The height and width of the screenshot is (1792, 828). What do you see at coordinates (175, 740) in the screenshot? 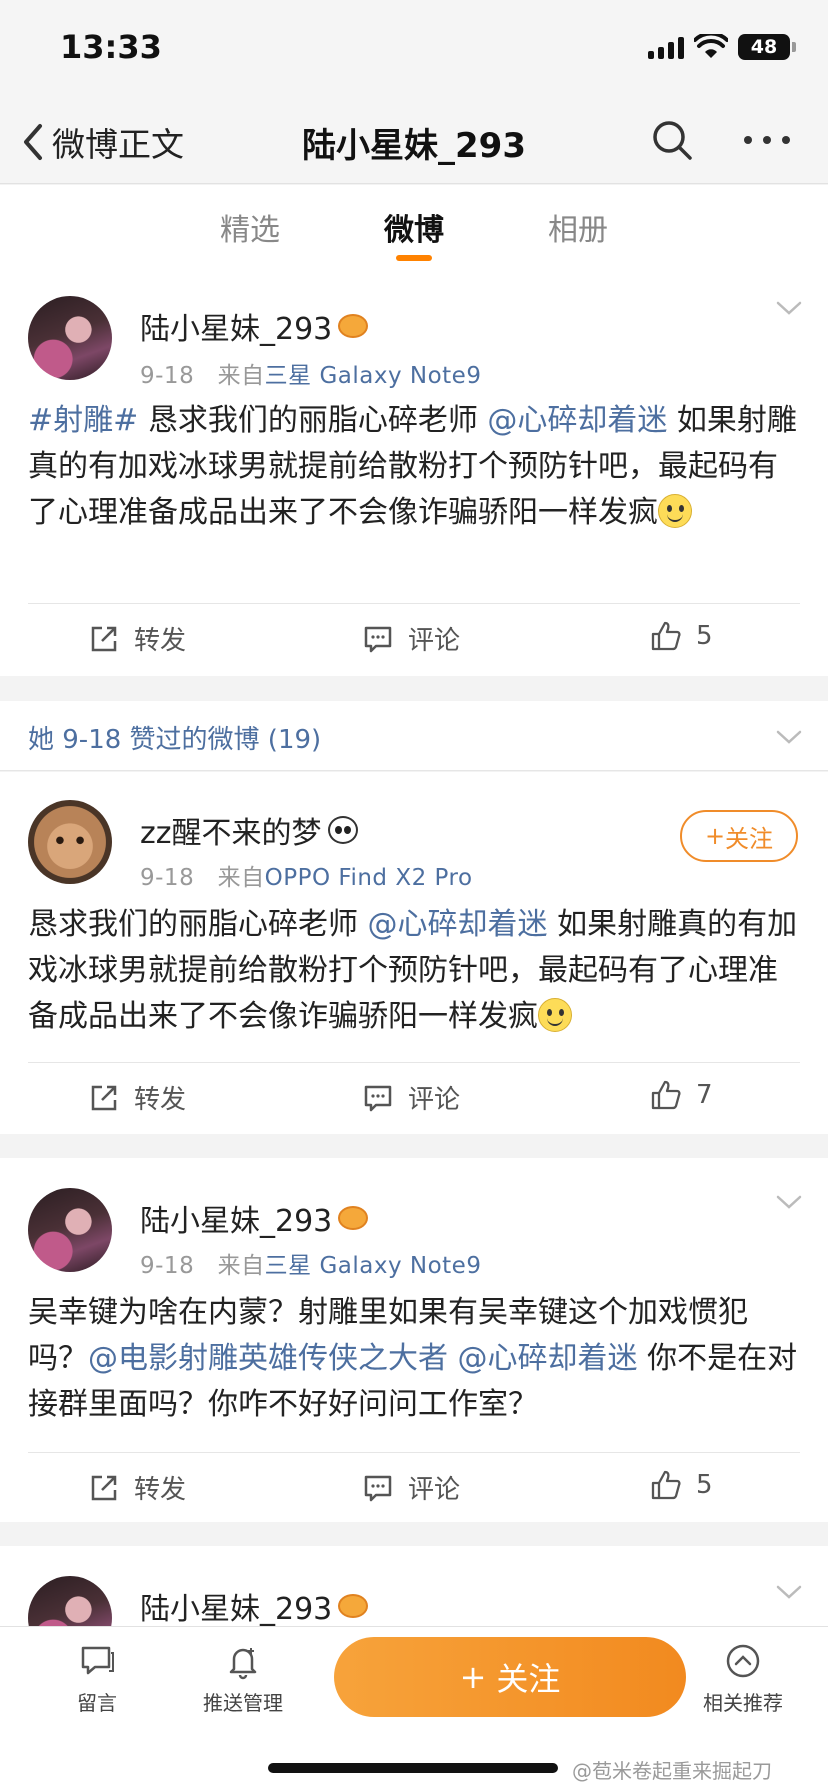
I see `liked-posts-title: 她 9-18 赞过的微博 (19)` at bounding box center [175, 740].